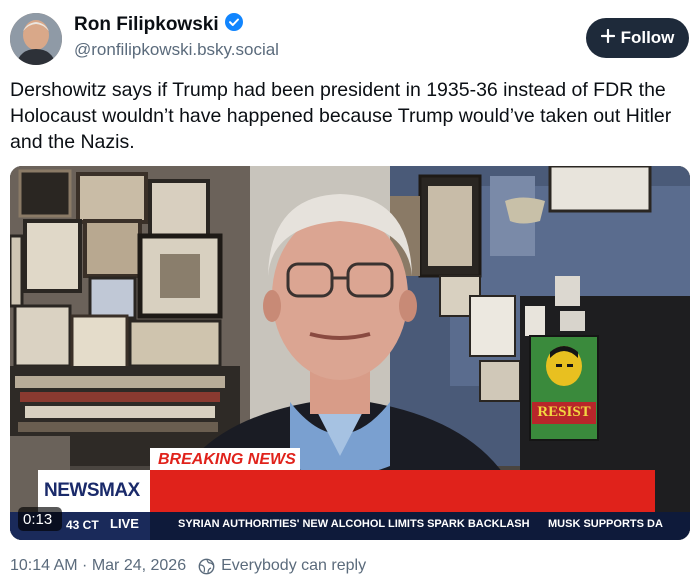 The width and height of the screenshot is (700, 588). Describe the element at coordinates (176, 50) in the screenshot. I see `author-handle: @ronfilipkowski.bsky.social` at that location.